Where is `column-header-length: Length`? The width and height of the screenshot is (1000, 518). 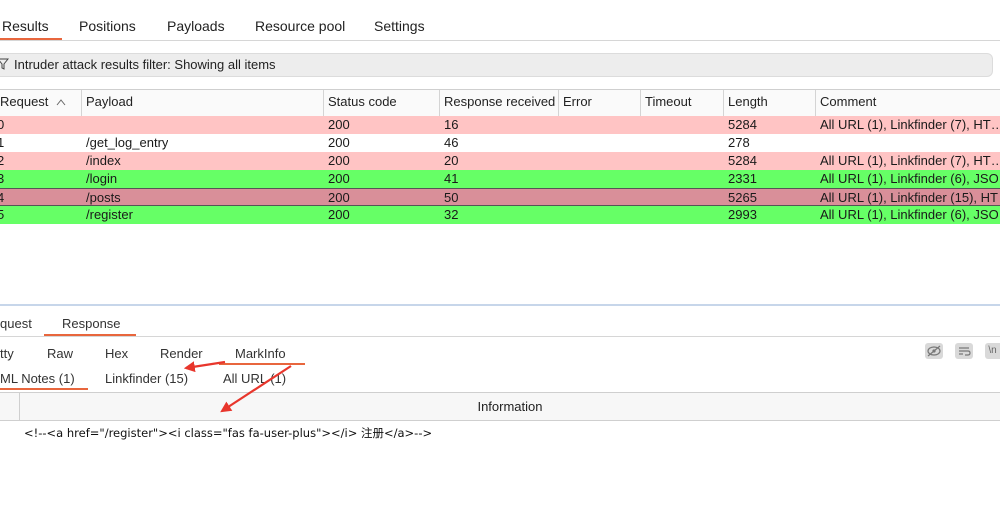 column-header-length: Length is located at coordinates (770, 103).